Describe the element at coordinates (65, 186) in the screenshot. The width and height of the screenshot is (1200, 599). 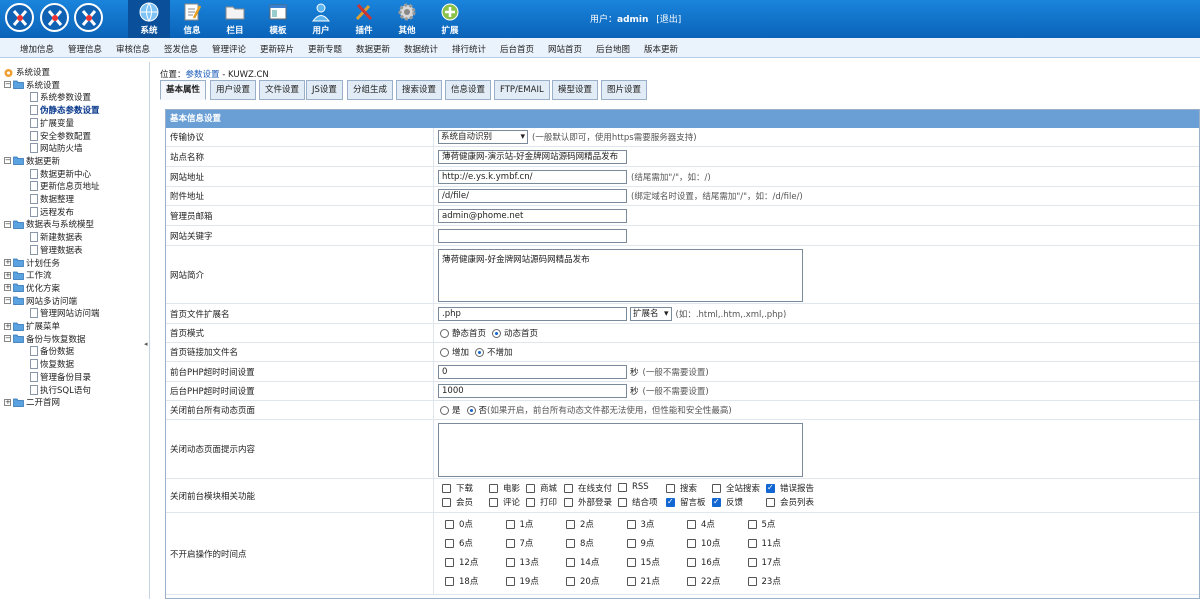
I see `sidebar-item: 更新信息页地址` at that location.